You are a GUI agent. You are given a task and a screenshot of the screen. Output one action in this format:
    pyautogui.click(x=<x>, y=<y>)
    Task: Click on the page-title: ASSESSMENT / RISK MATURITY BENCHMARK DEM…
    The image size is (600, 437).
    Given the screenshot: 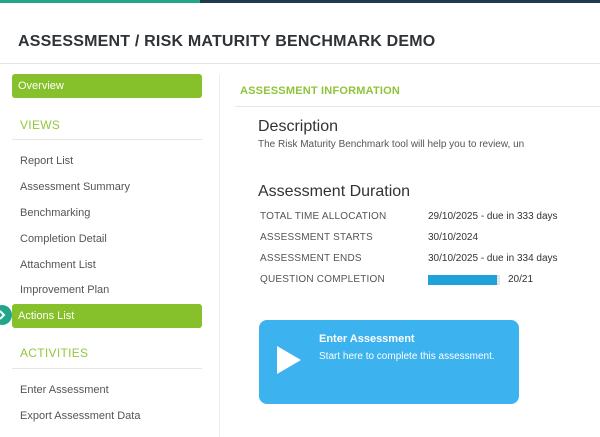 What is the action you would take?
    pyautogui.click(x=227, y=41)
    